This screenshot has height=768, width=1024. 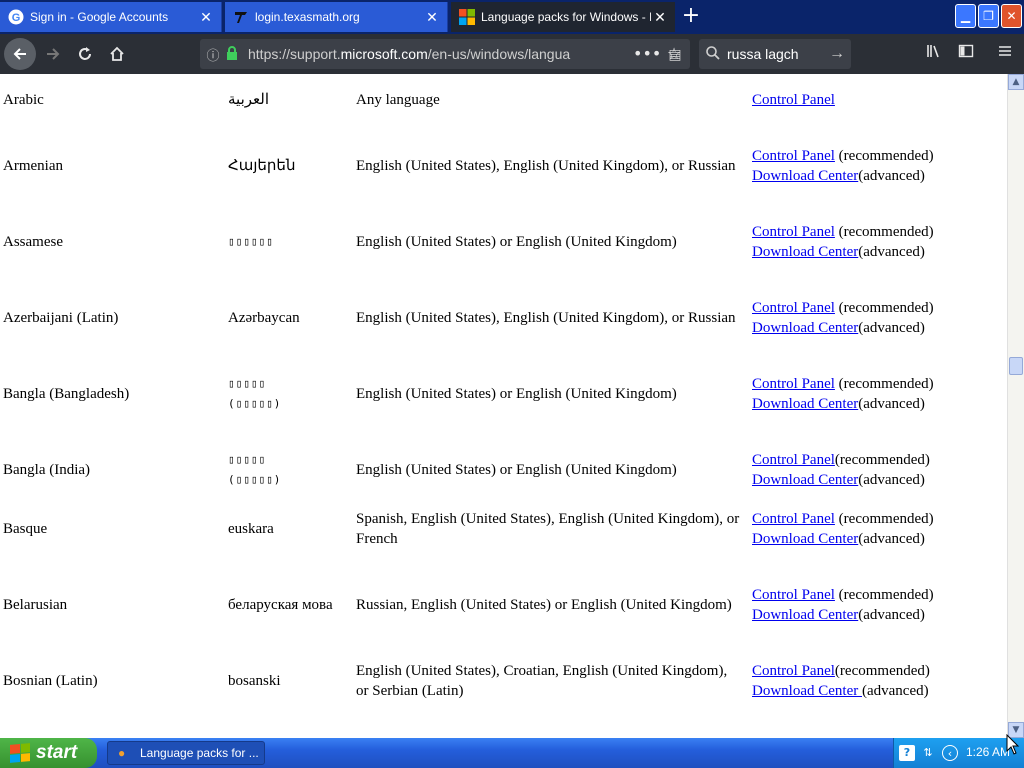 What do you see at coordinates (23, 100) in the screenshot?
I see `language-name: Arabic` at bounding box center [23, 100].